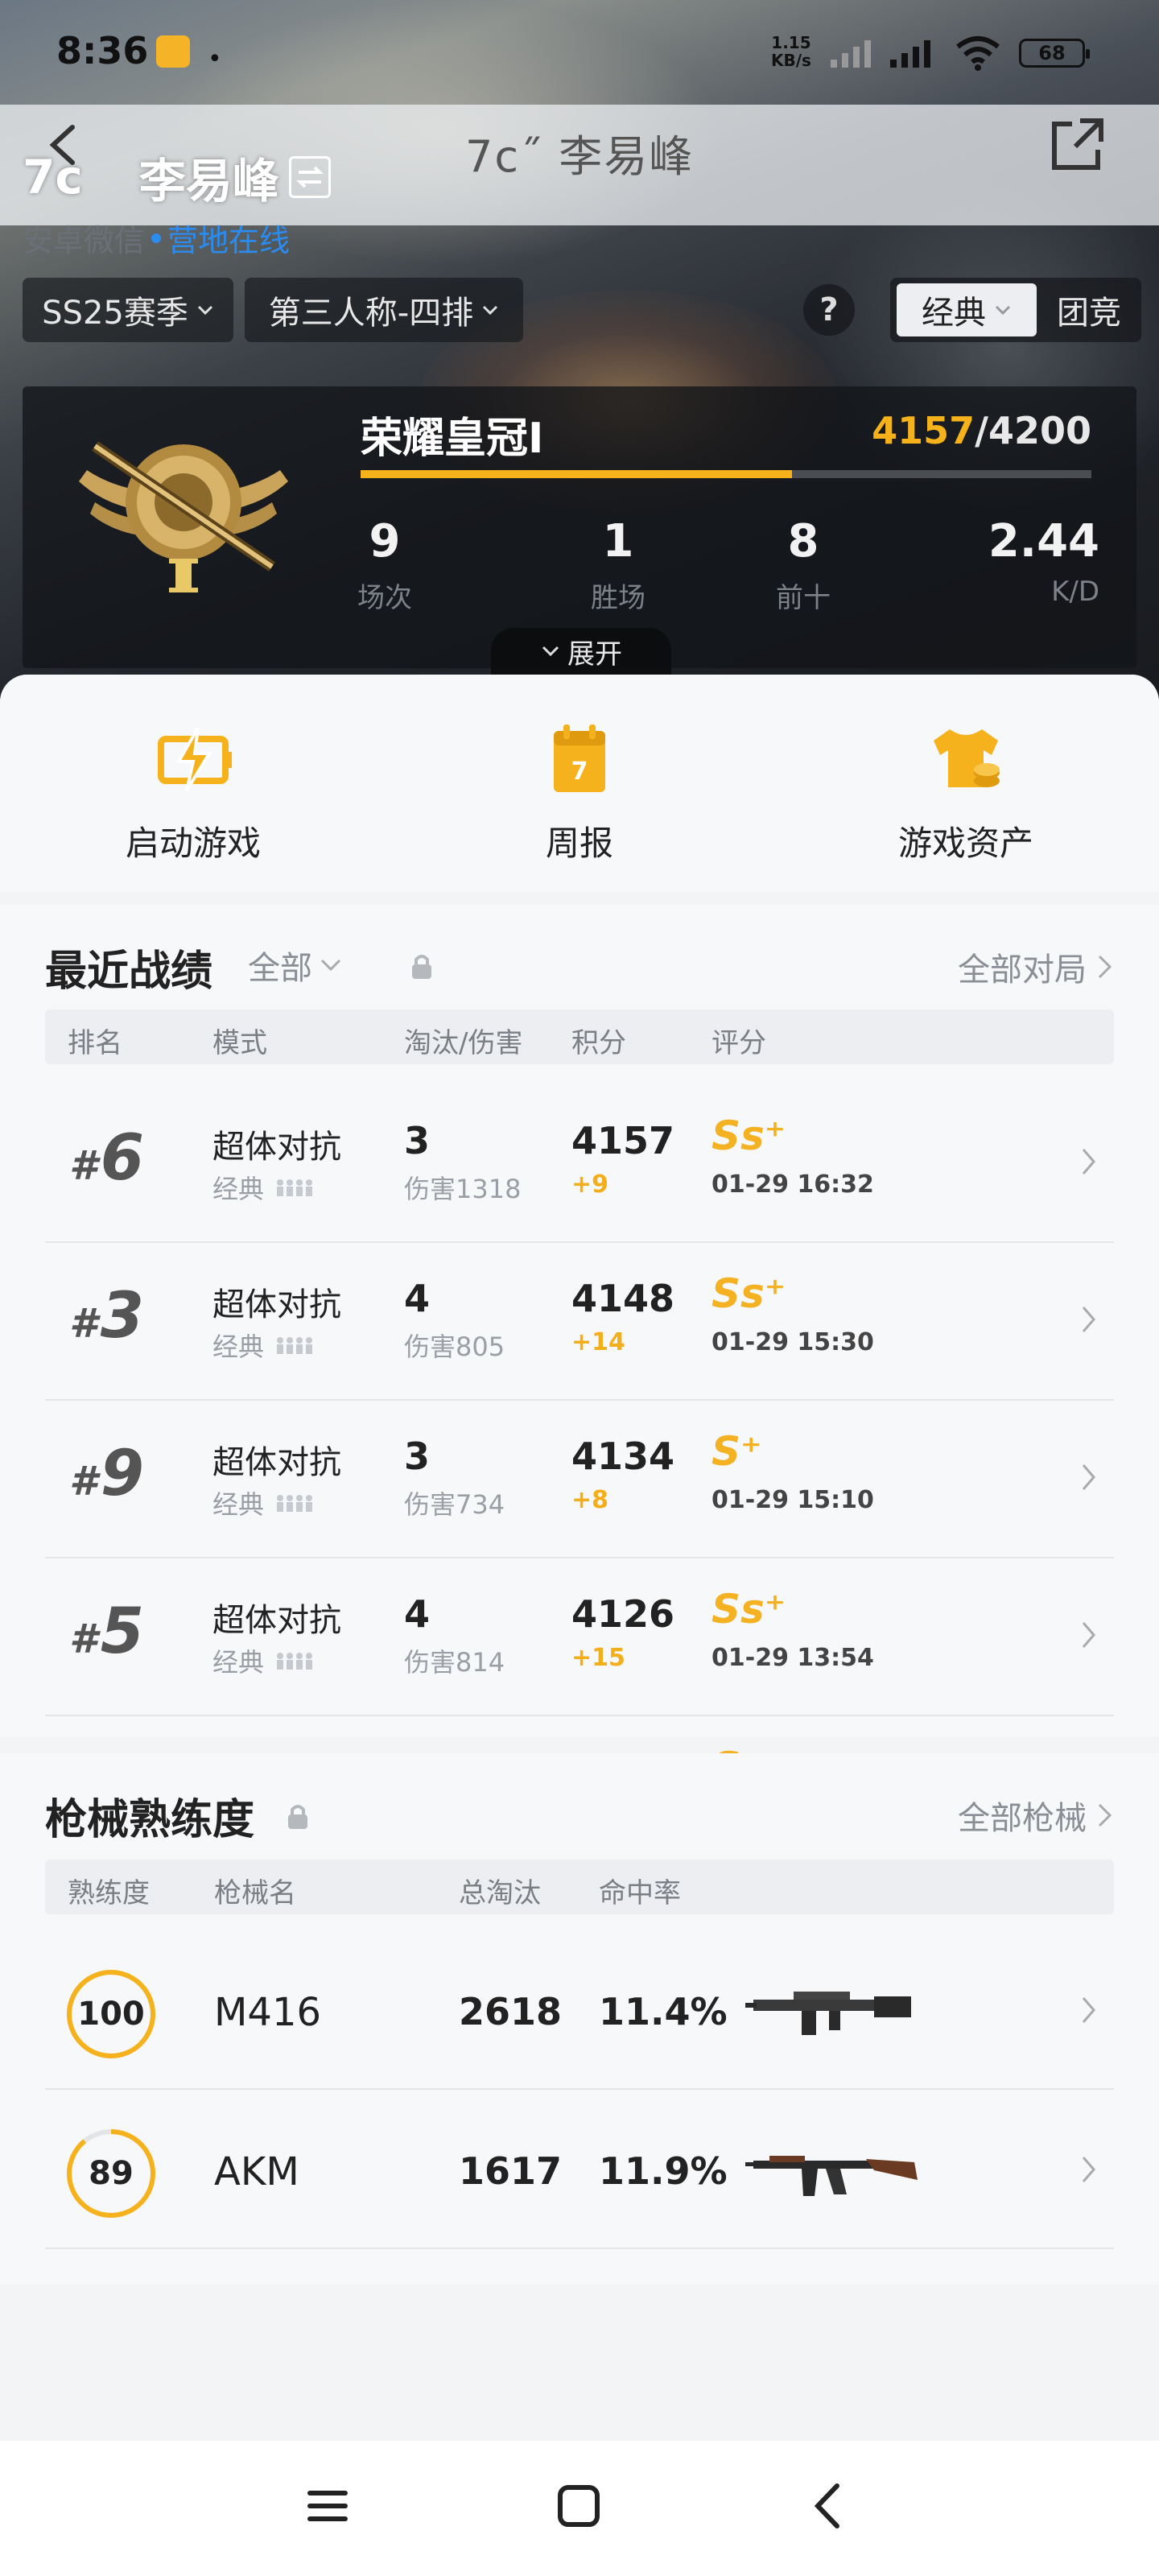 The height and width of the screenshot is (2576, 1159). Describe the element at coordinates (576, 474) in the screenshot. I see `rank-progress-fill` at that location.